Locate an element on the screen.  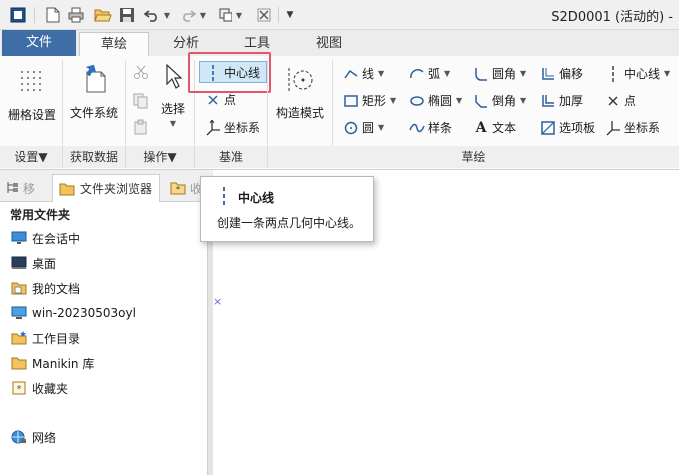
palette-icon is located at coordinates (548, 128).